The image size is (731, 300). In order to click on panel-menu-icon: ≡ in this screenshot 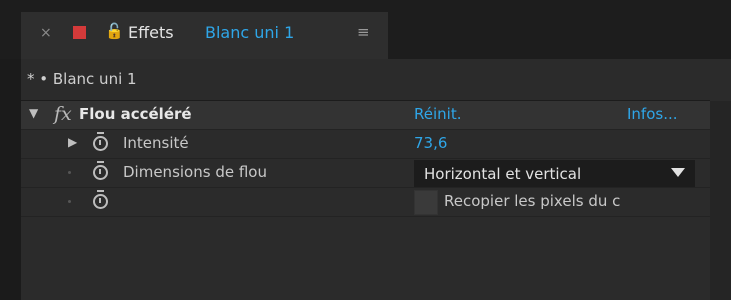, I will do `click(363, 32)`.